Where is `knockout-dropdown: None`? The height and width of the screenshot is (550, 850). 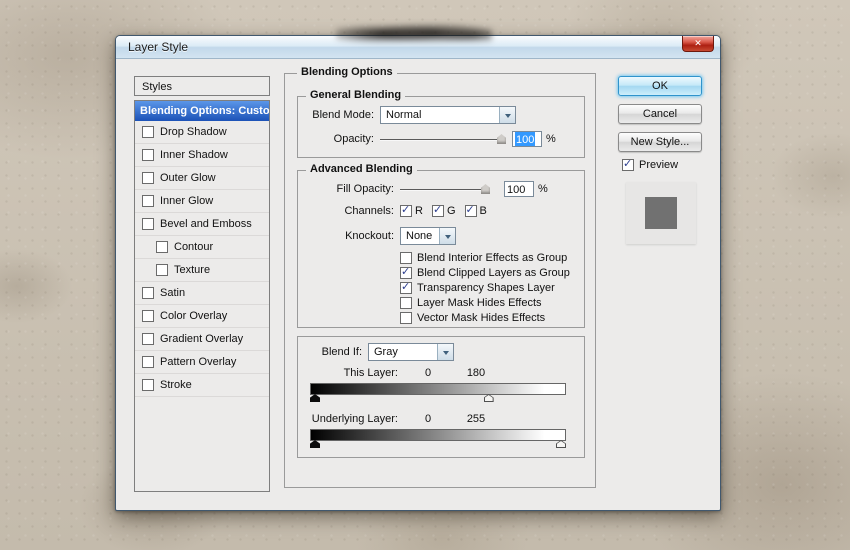 knockout-dropdown: None is located at coordinates (428, 236).